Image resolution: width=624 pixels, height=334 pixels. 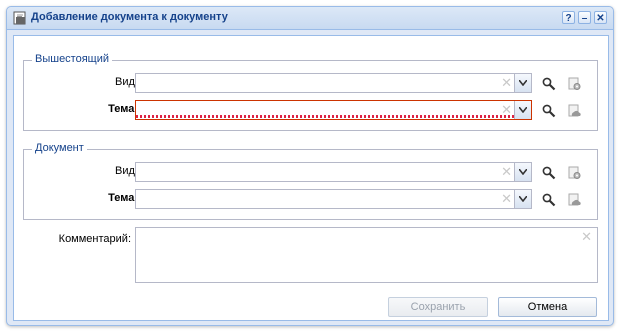 I want to click on close-button: ✕, so click(x=600, y=17).